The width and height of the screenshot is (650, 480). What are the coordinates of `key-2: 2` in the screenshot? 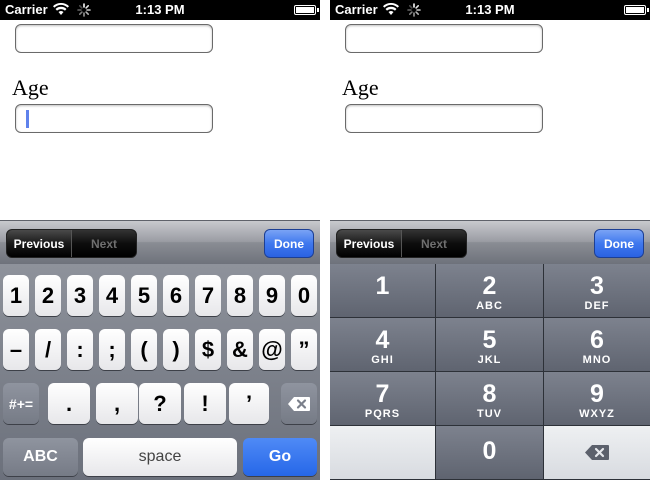 It's located at (48, 295).